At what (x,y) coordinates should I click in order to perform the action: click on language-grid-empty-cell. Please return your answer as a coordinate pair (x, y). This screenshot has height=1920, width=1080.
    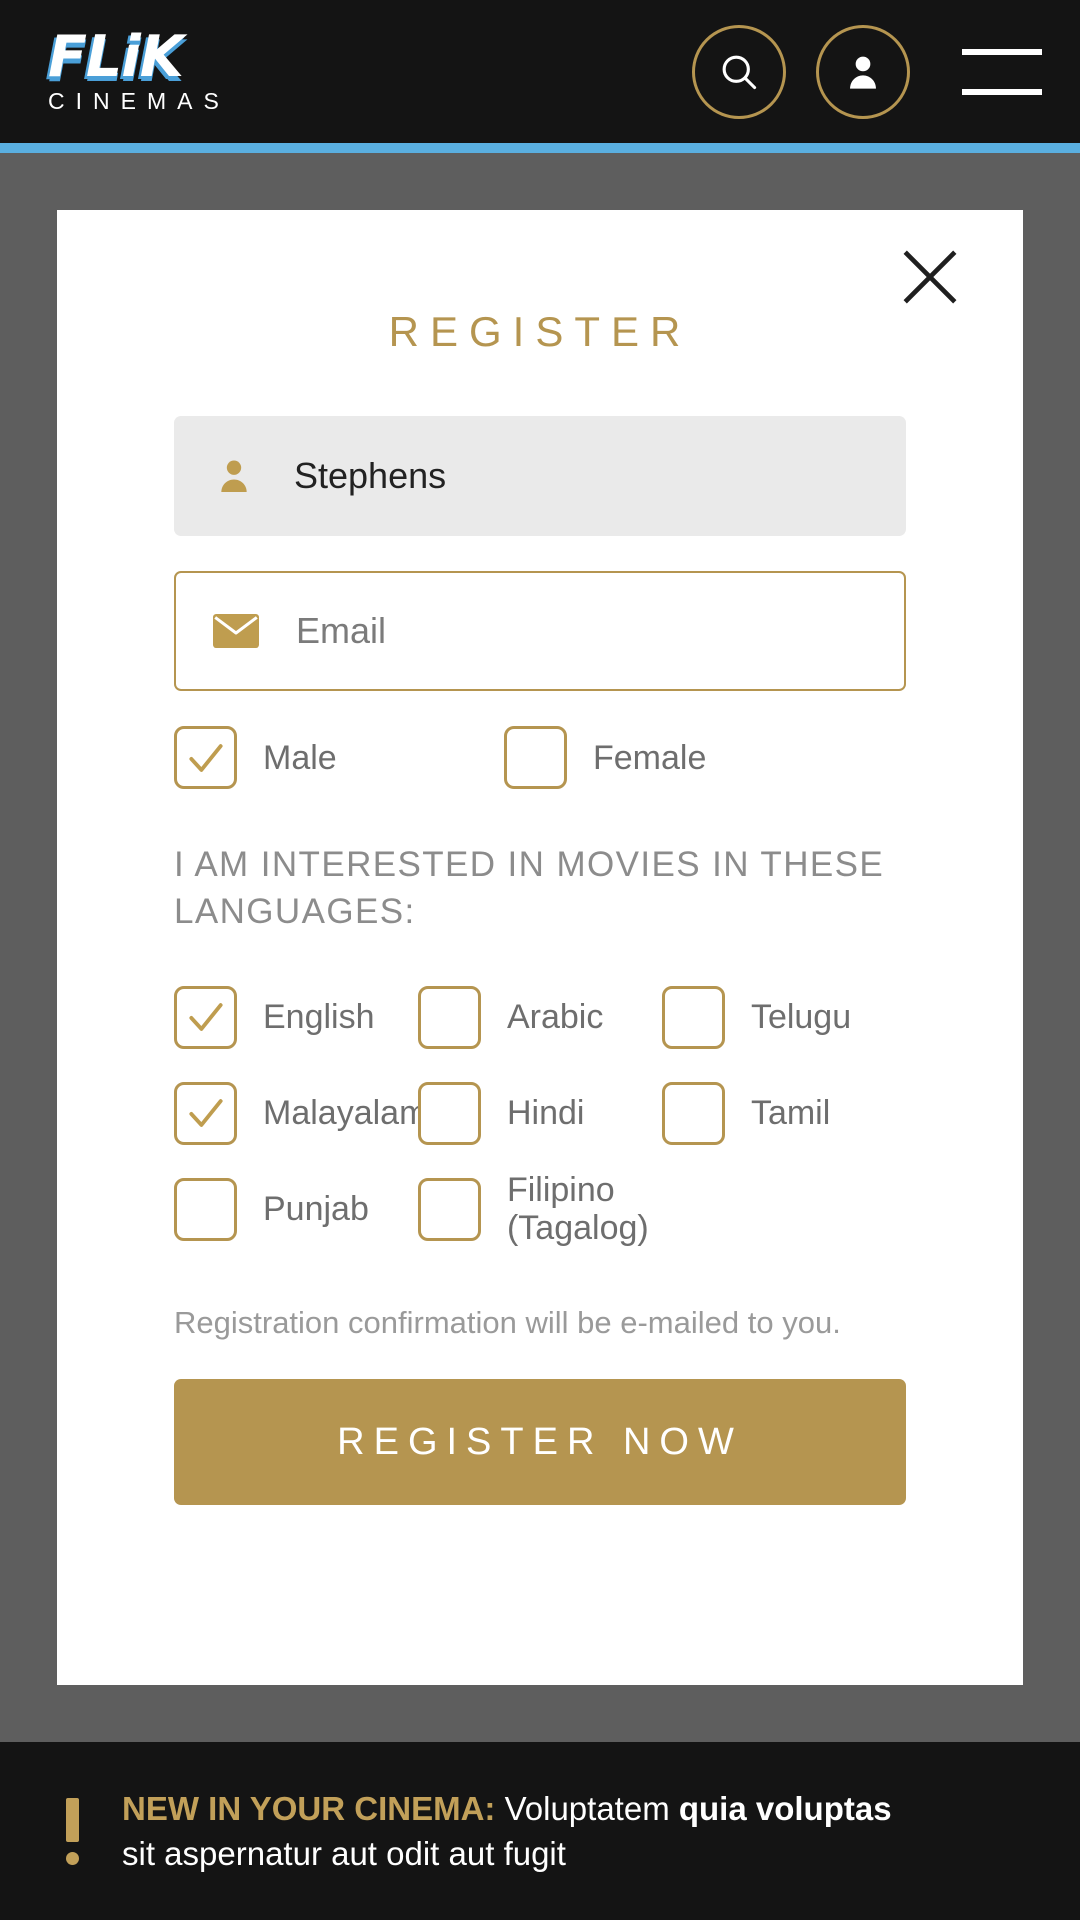
    Looking at the image, I should click on (784, 1209).